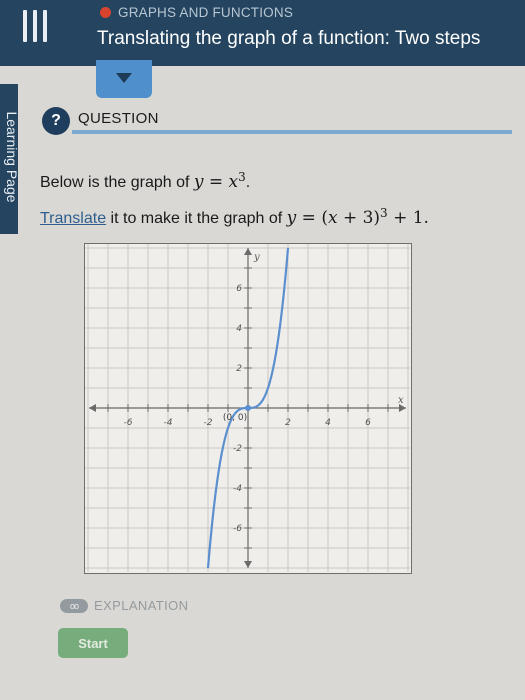 Image resolution: width=525 pixels, height=700 pixels. I want to click on topic-row: GRAPHS AND FUNCTIONS, so click(196, 12).